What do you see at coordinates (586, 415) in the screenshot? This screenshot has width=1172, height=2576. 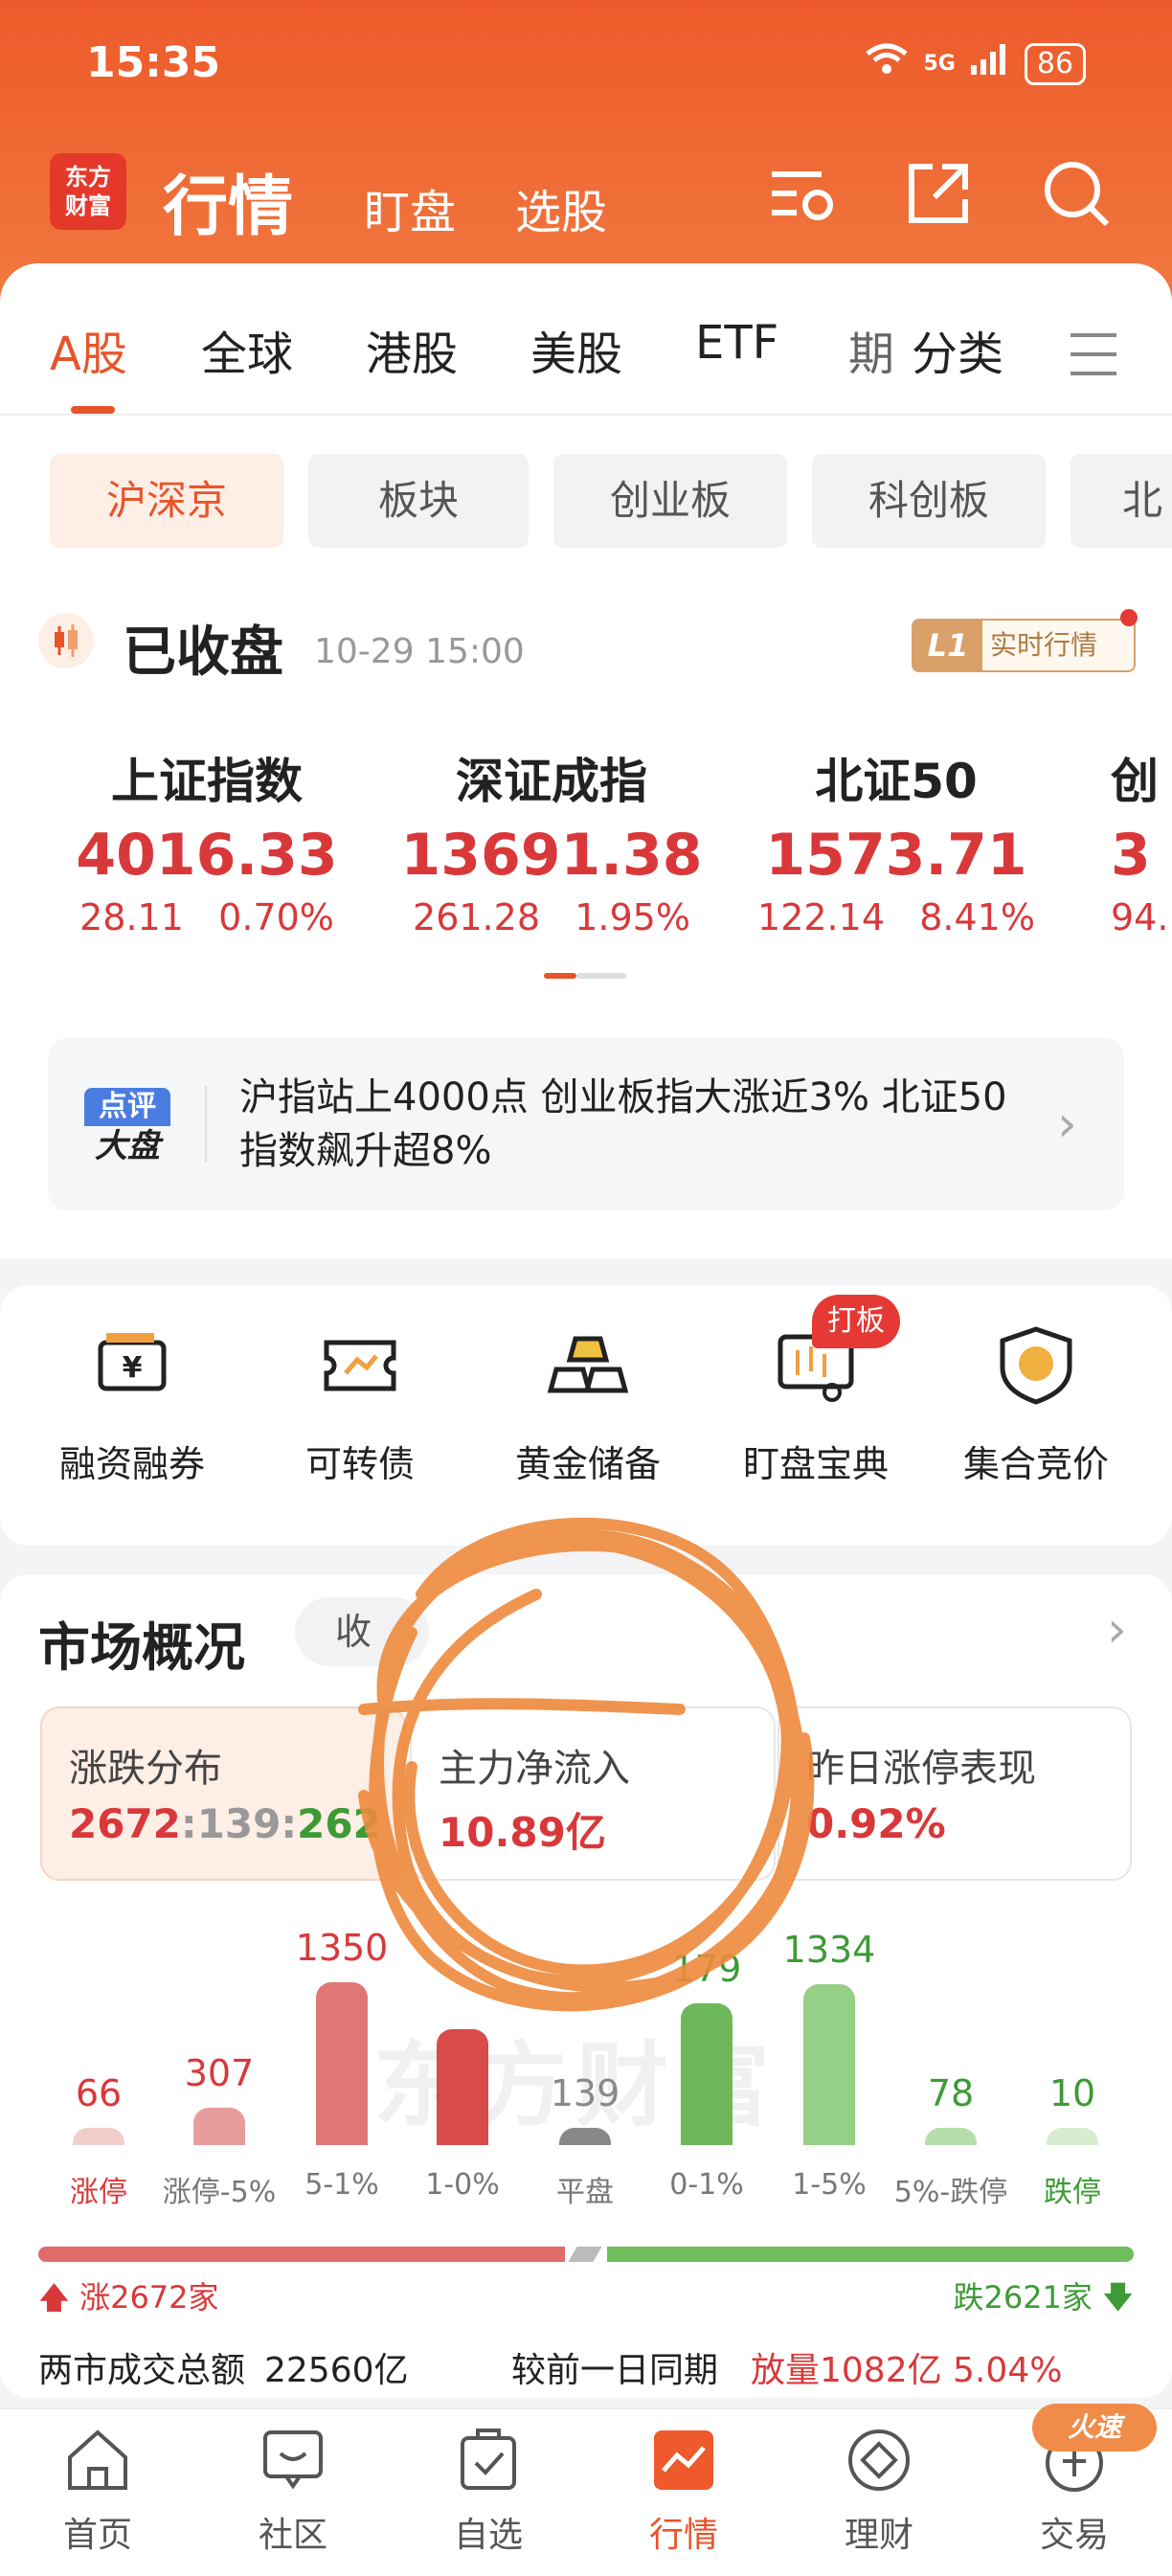 I see `tabs-divider` at bounding box center [586, 415].